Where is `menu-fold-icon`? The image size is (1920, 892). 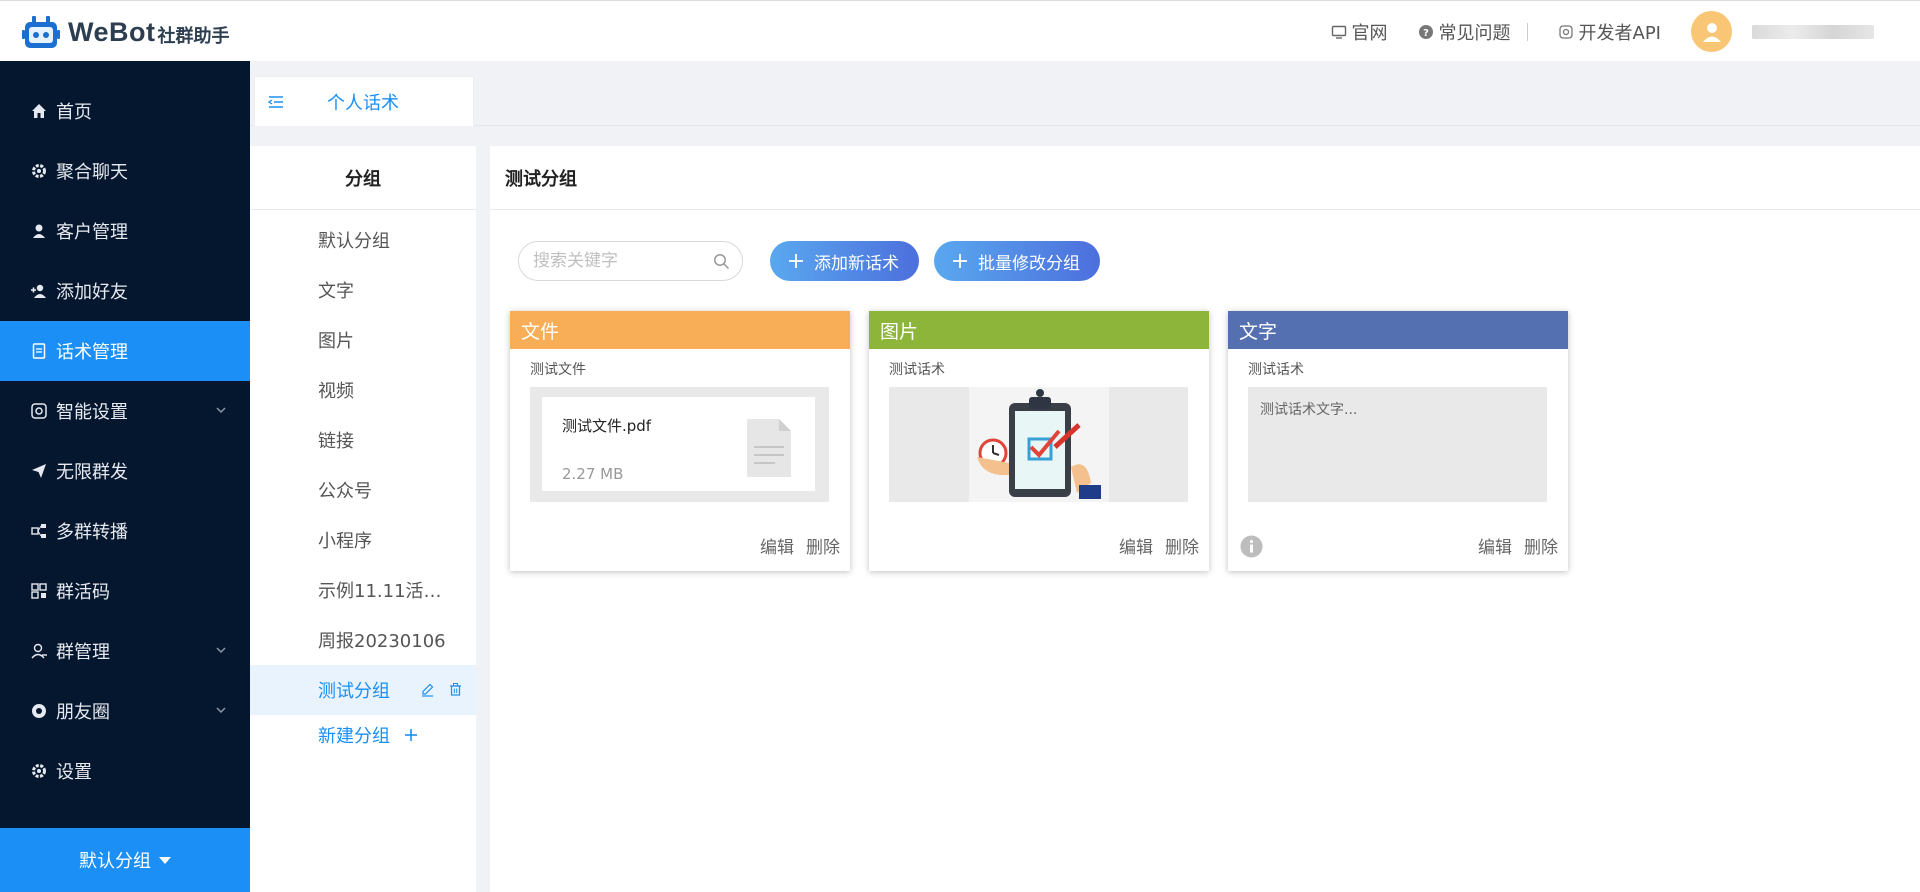 menu-fold-icon is located at coordinates (276, 102).